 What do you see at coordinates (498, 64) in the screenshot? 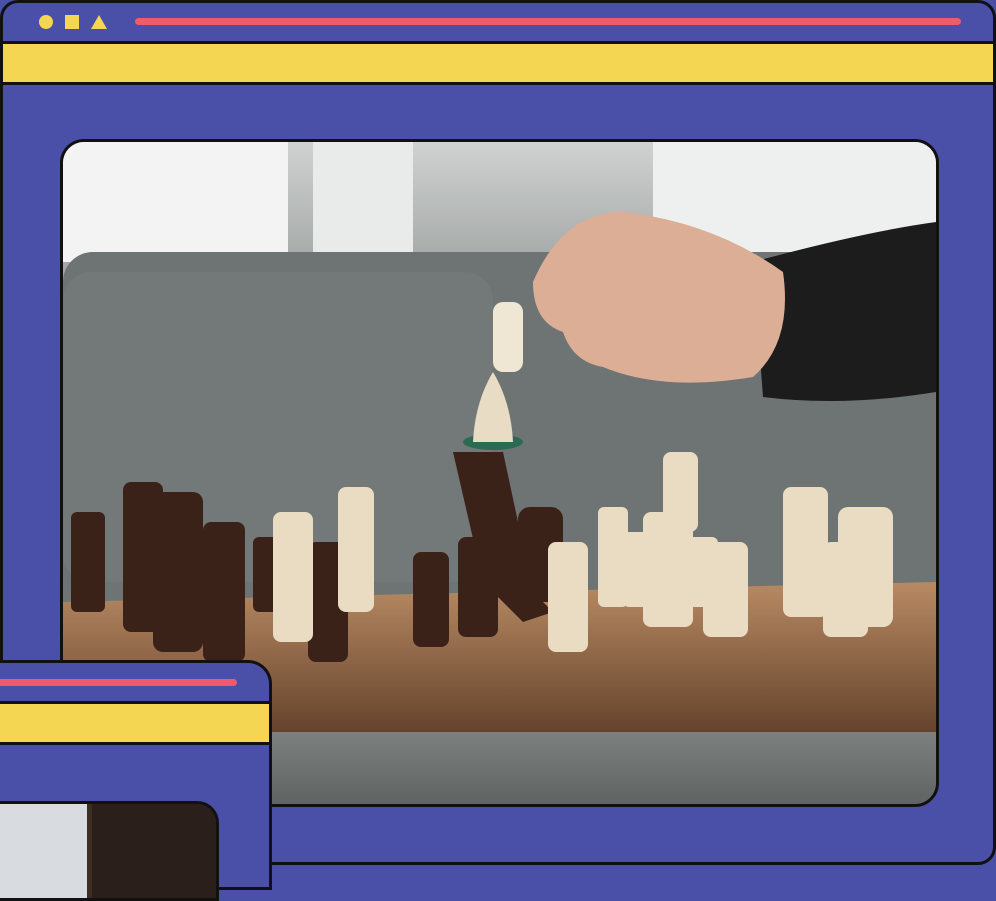
I see `window-toolbar` at bounding box center [498, 64].